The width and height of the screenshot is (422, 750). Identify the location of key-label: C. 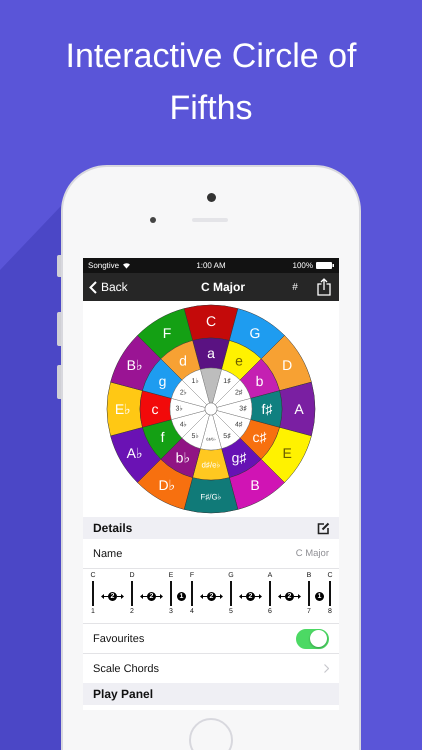
(211, 321).